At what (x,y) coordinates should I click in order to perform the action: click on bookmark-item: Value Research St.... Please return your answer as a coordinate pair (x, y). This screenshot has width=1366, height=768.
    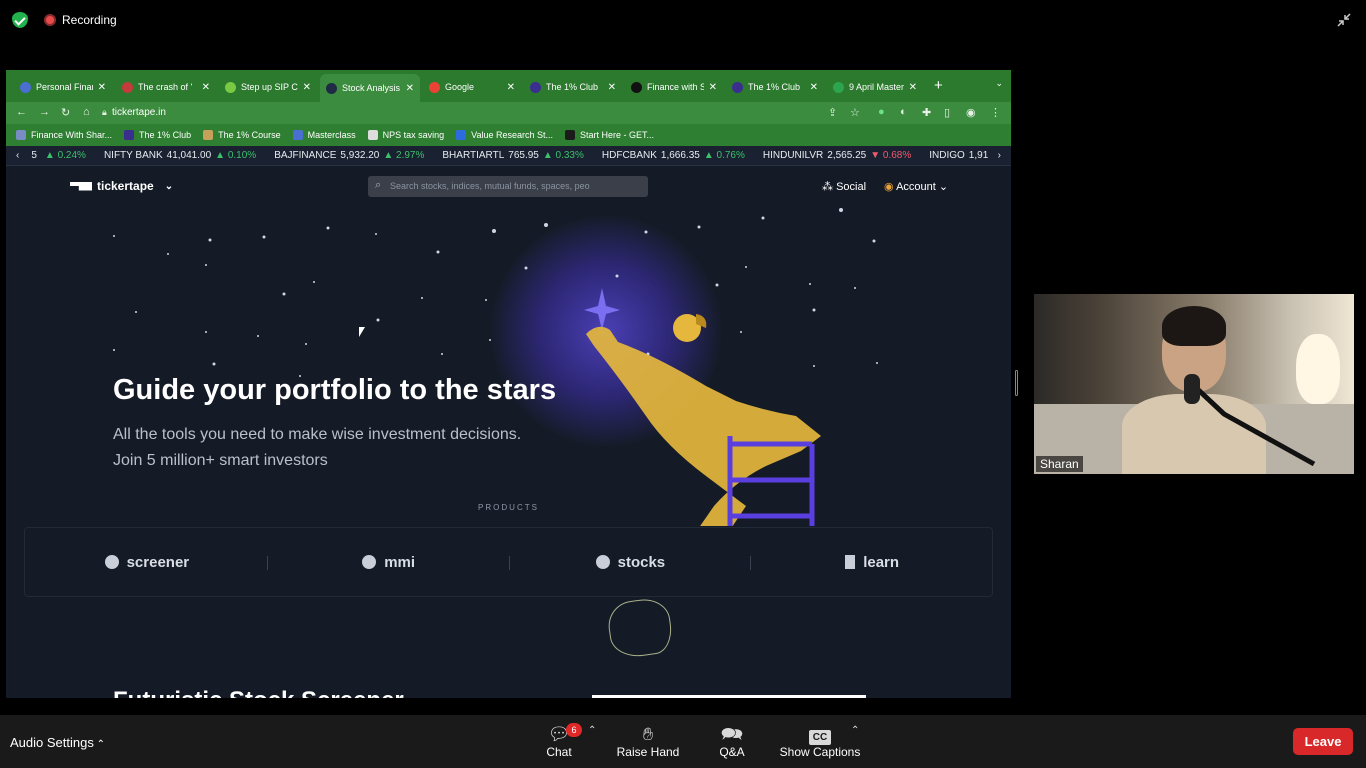
    Looking at the image, I should click on (504, 135).